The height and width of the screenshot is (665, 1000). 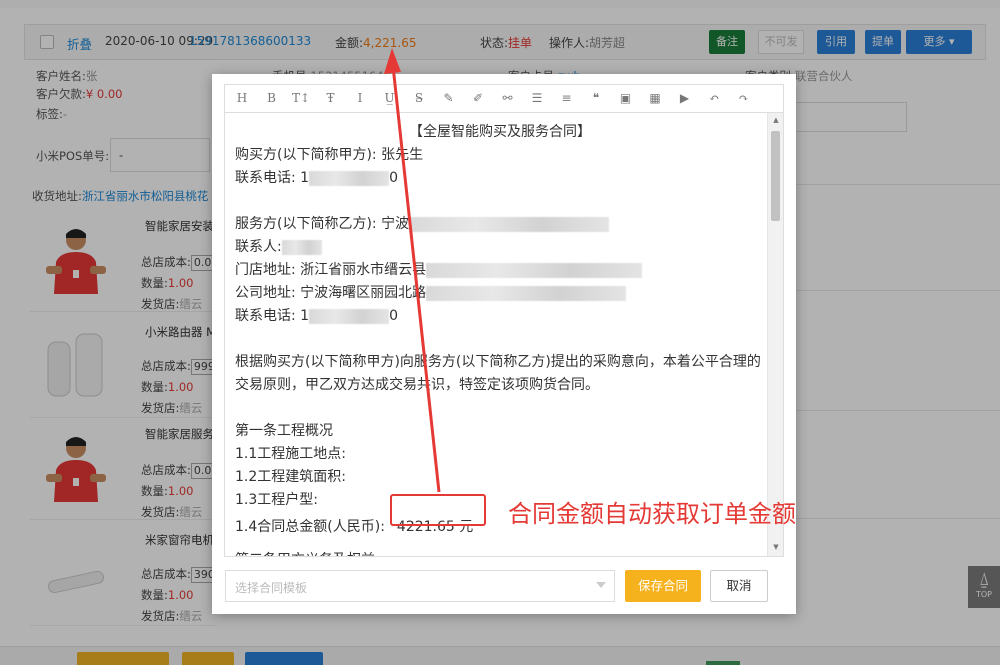 What do you see at coordinates (360, 98) in the screenshot?
I see `italic-icon: I` at bounding box center [360, 98].